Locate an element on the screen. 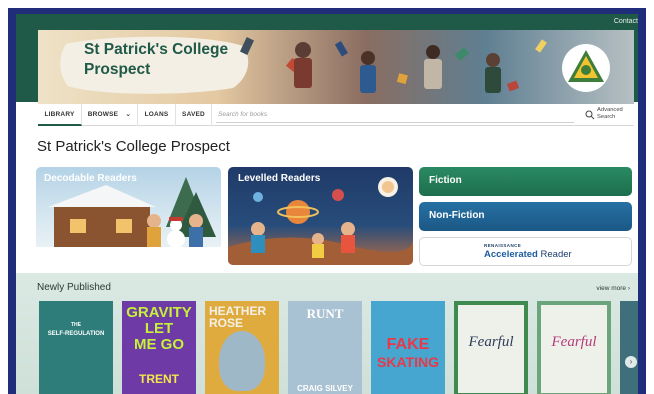  ar-accelerated-word: Accelerated is located at coordinates (511, 254).